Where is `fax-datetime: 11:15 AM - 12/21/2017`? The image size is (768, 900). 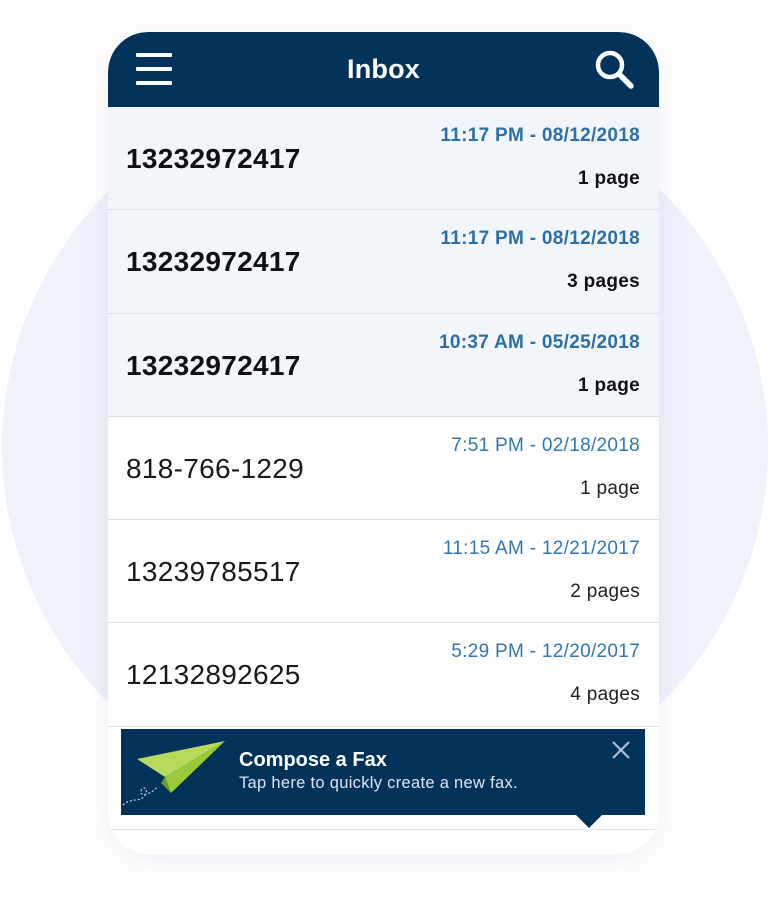
fax-datetime: 11:15 AM - 12/21/2017 is located at coordinates (541, 549).